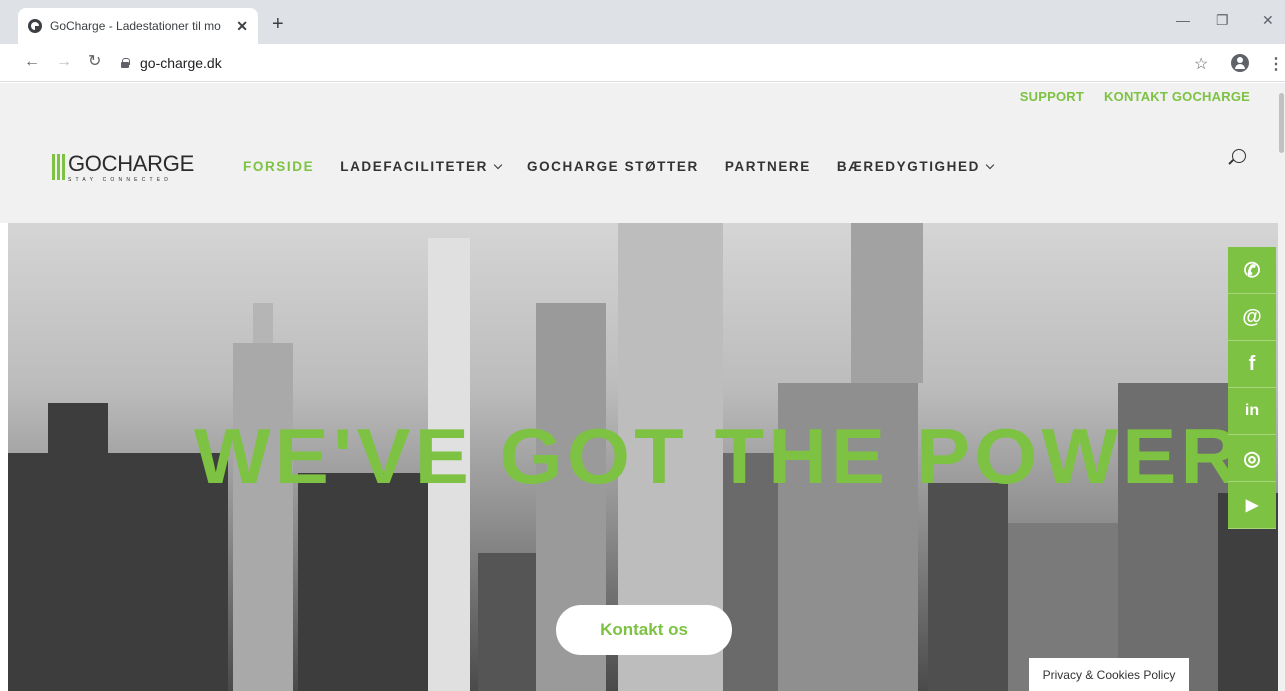 Image resolution: width=1285 pixels, height=691 pixels. I want to click on support-link: SUPPORT, so click(1052, 96).